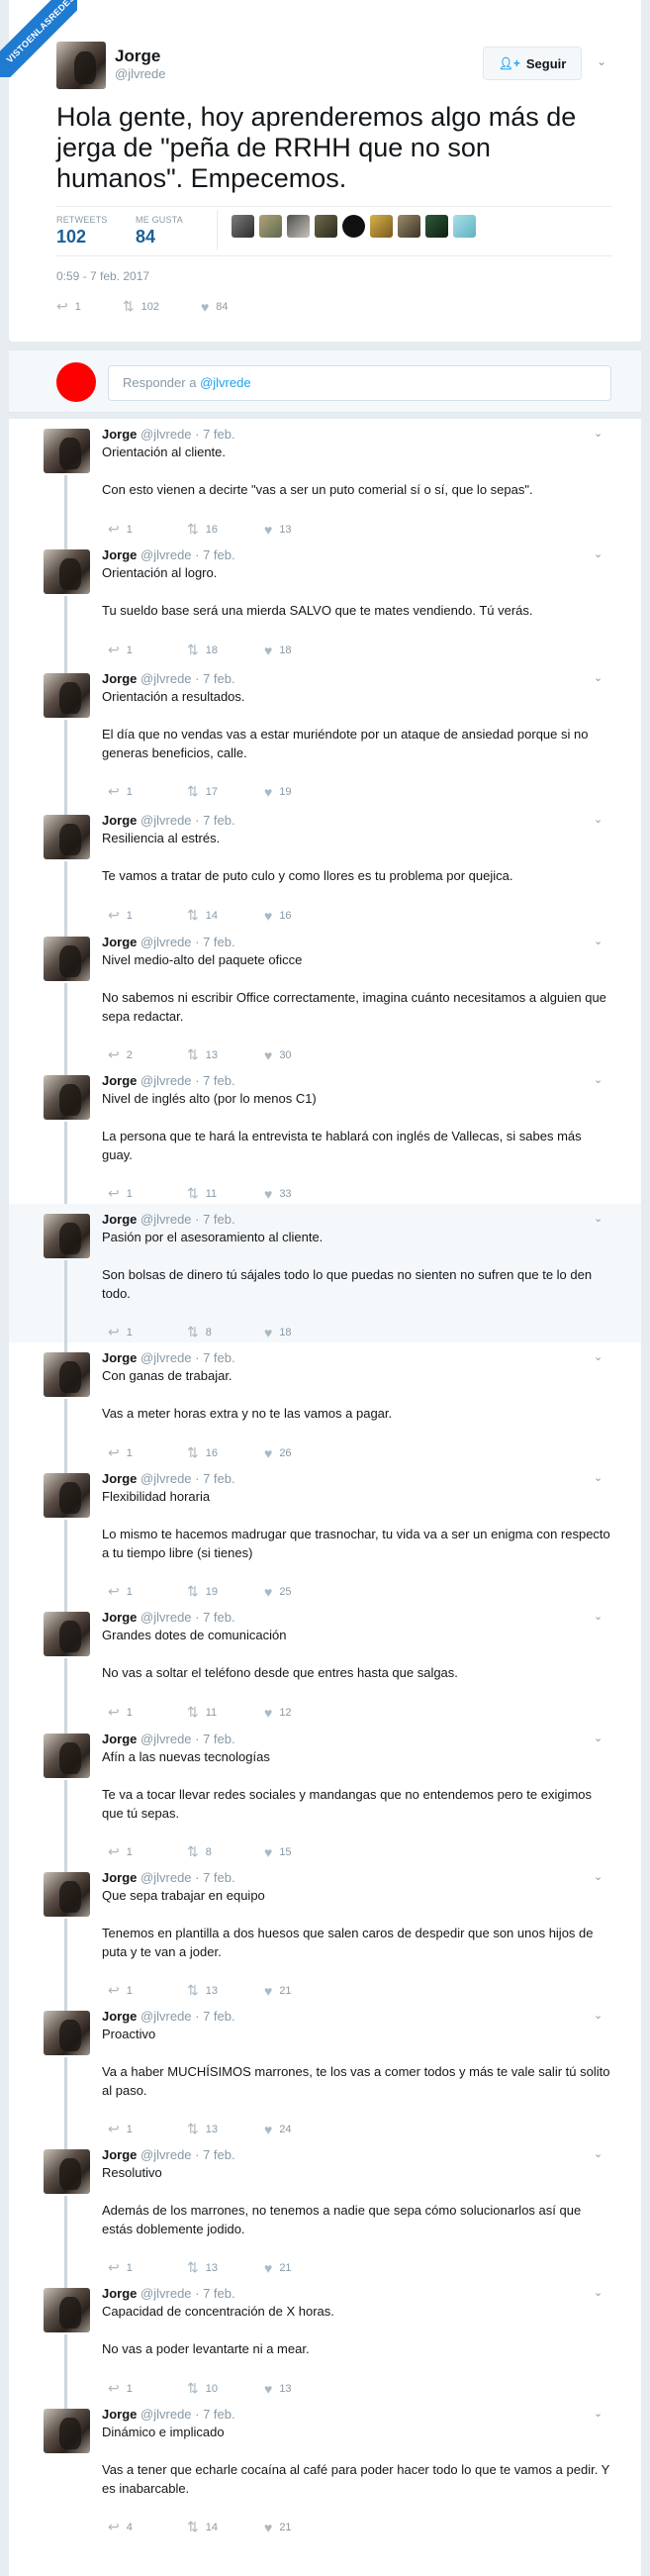 Image resolution: width=650 pixels, height=2576 pixels. Describe the element at coordinates (215, 307) in the screenshot. I see `like-button: ♥ 84` at that location.